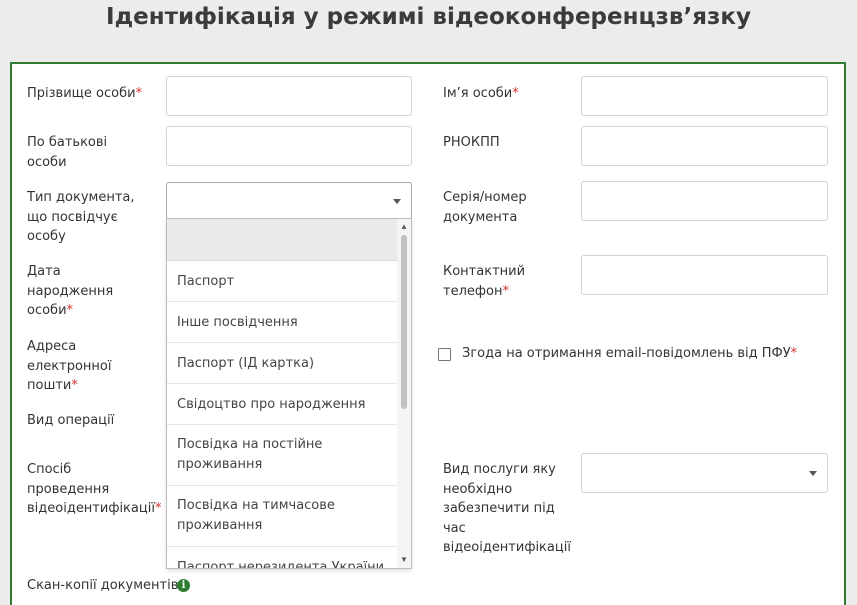 Image resolution: width=857 pixels, height=605 pixels. Describe the element at coordinates (81, 217) in the screenshot. I see `document-type-label: Тип документа, що посвідчує особу` at that location.